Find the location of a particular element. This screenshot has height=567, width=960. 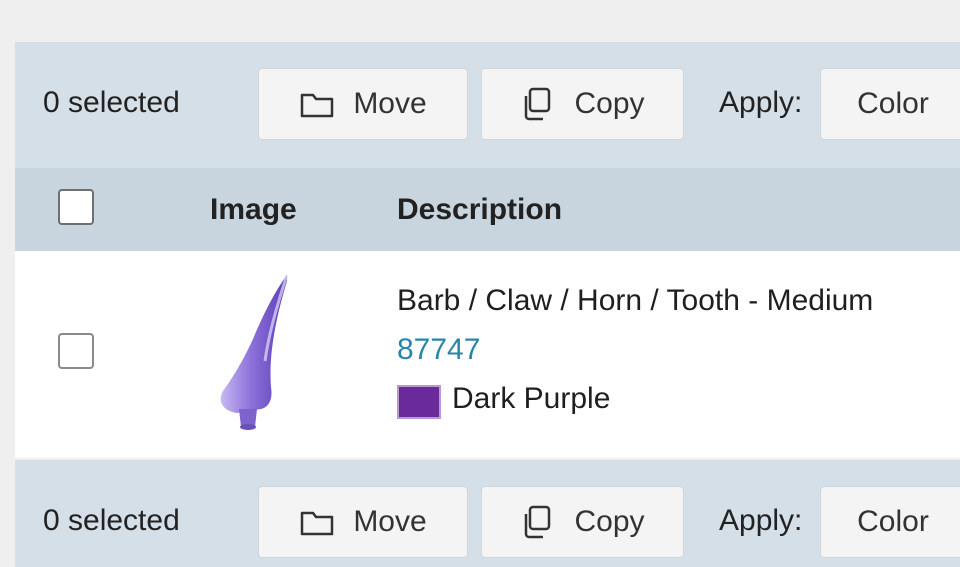

select-all-checkbox is located at coordinates (76, 207).